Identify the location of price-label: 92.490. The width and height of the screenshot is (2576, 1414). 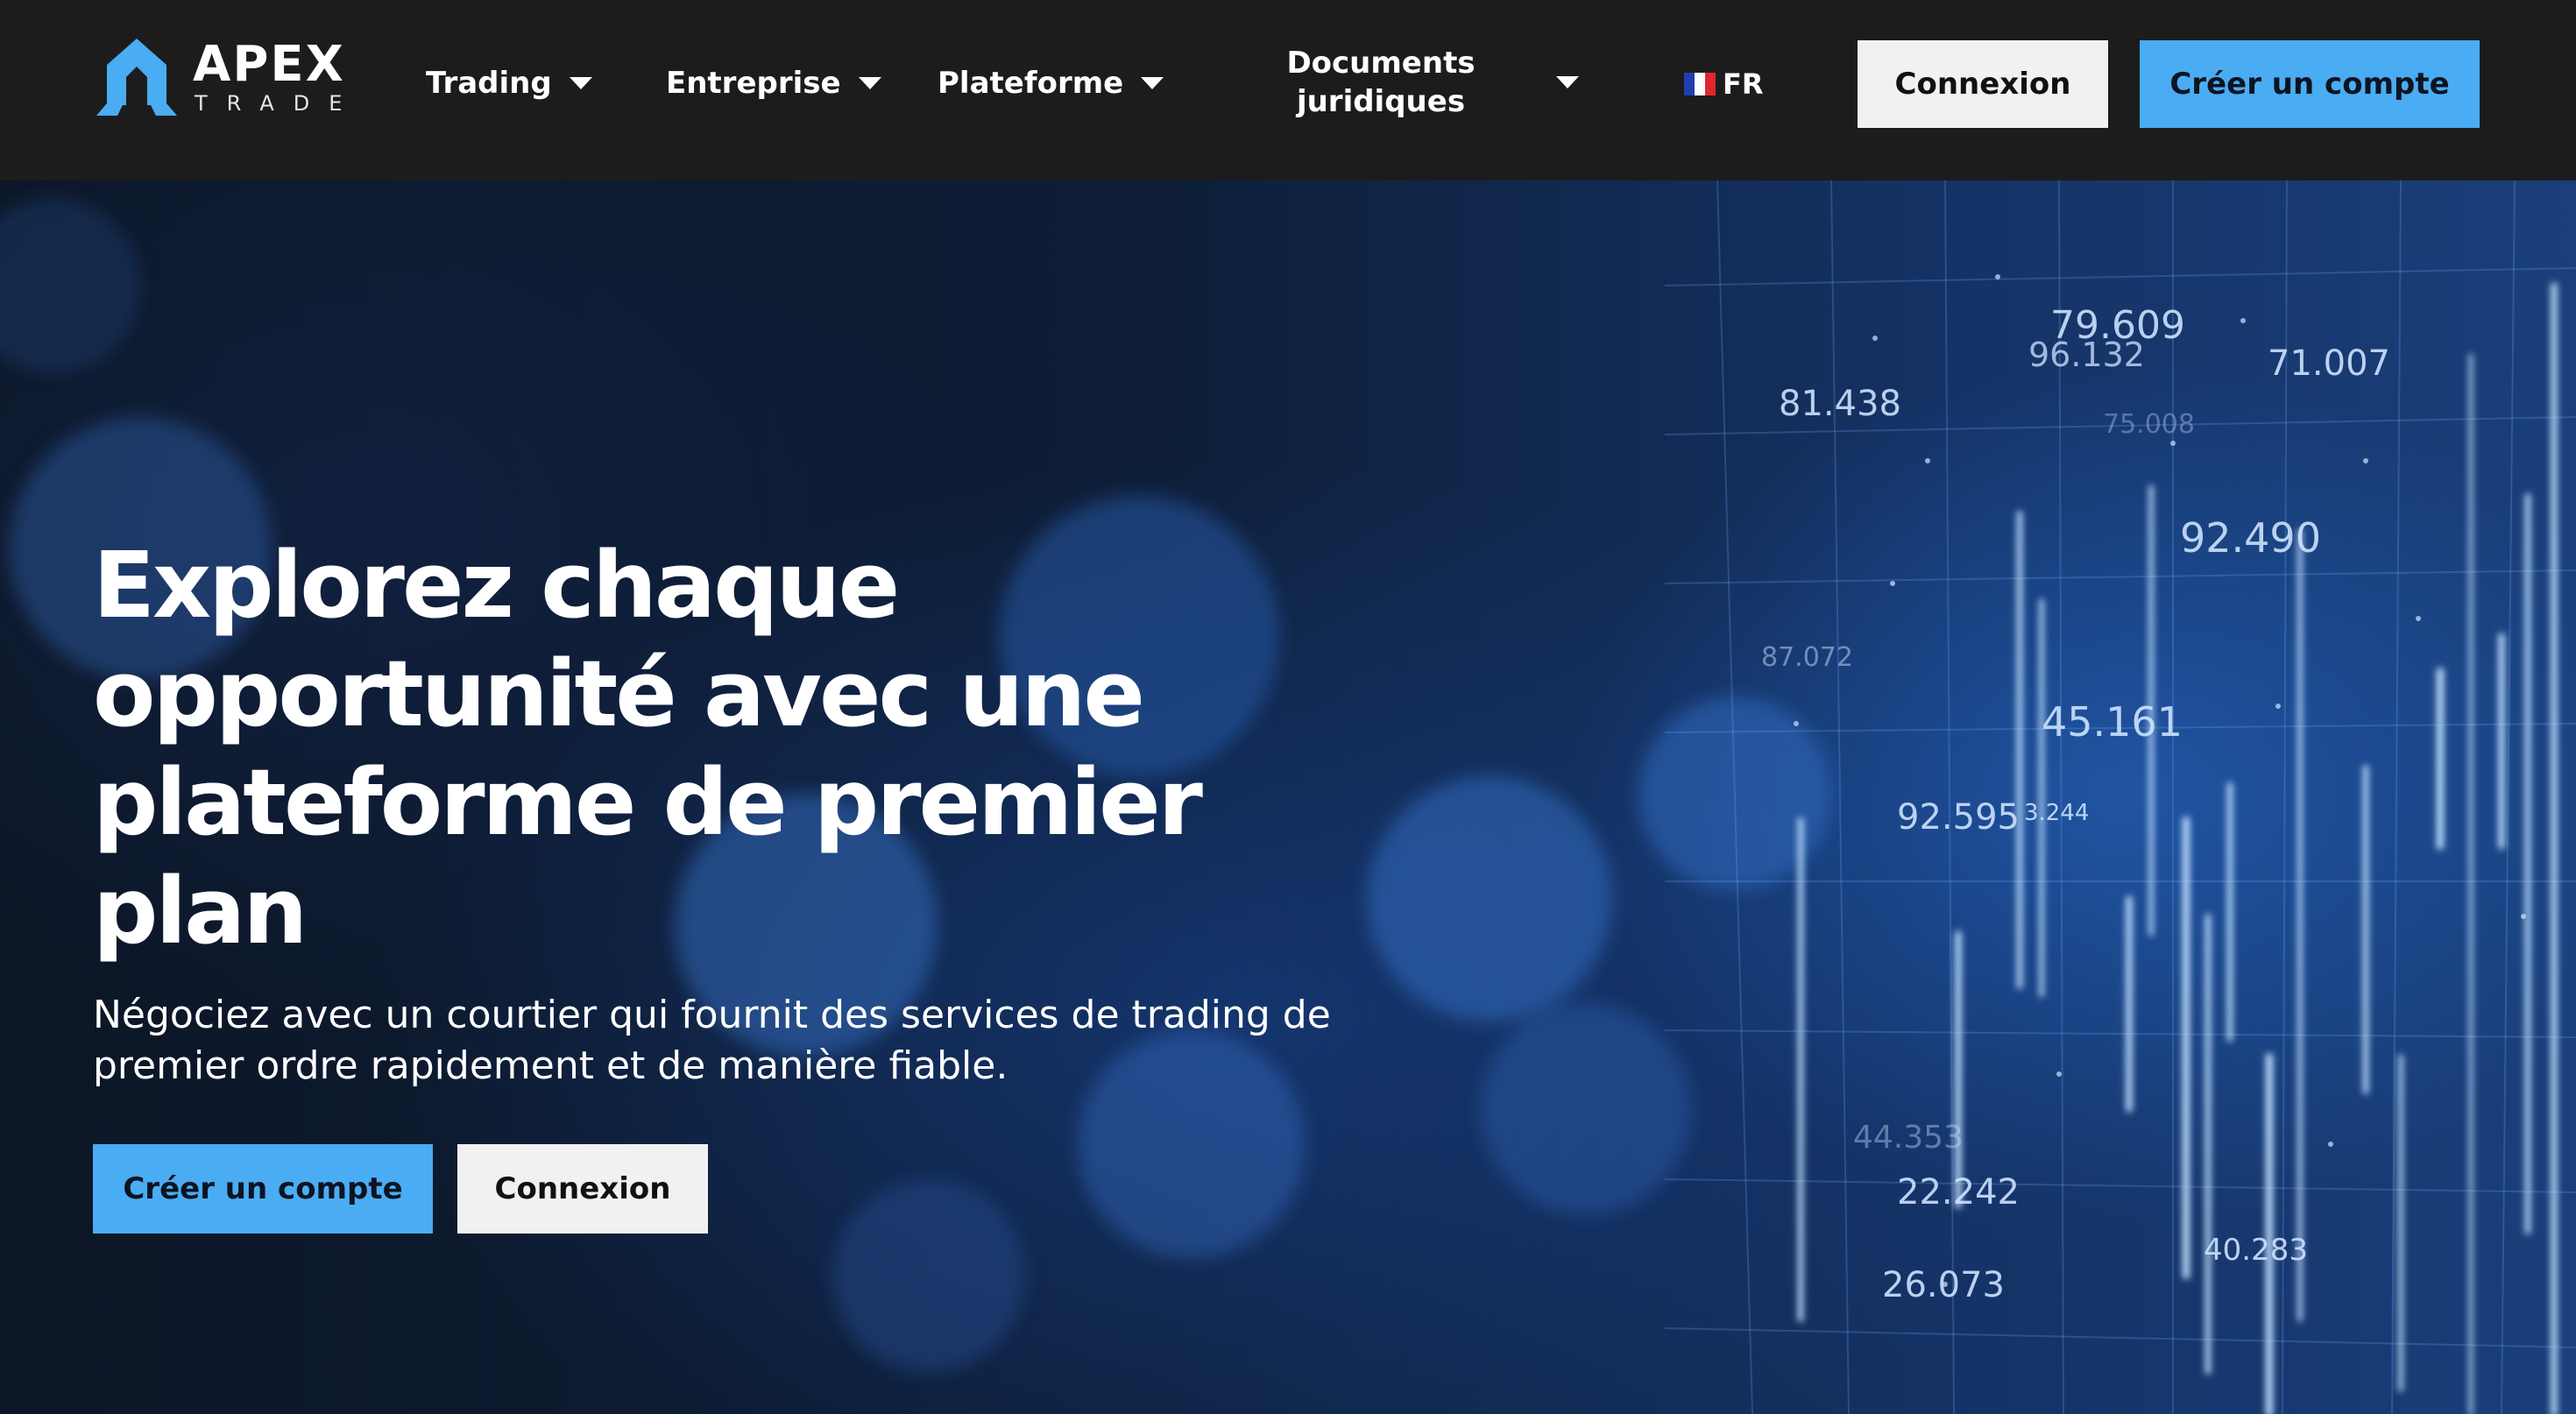
(2250, 538).